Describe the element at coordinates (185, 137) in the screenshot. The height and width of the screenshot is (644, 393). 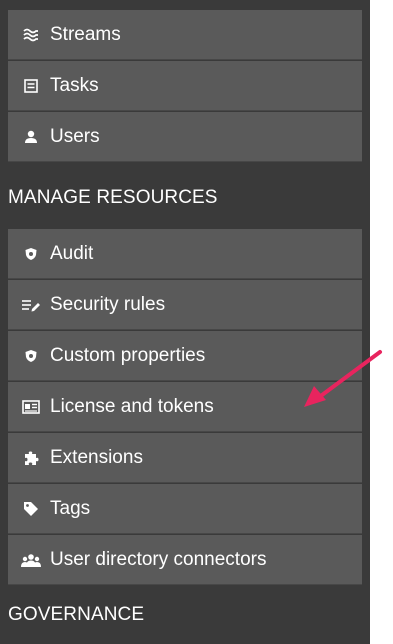
I see `nav-item-users: Users` at that location.